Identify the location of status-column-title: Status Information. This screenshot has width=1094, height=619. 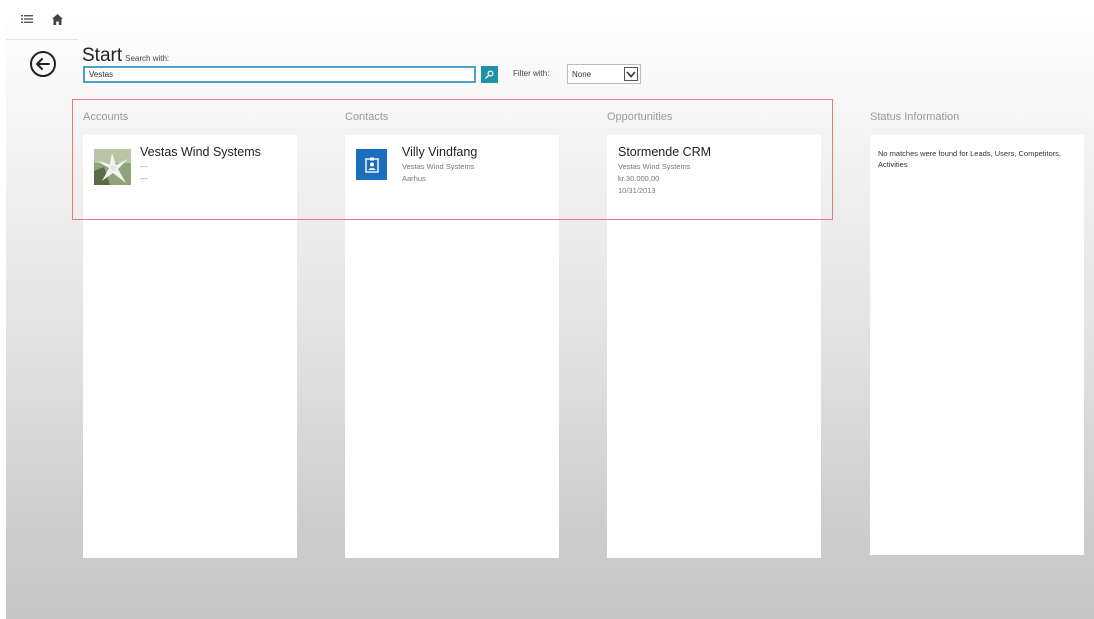
(915, 117).